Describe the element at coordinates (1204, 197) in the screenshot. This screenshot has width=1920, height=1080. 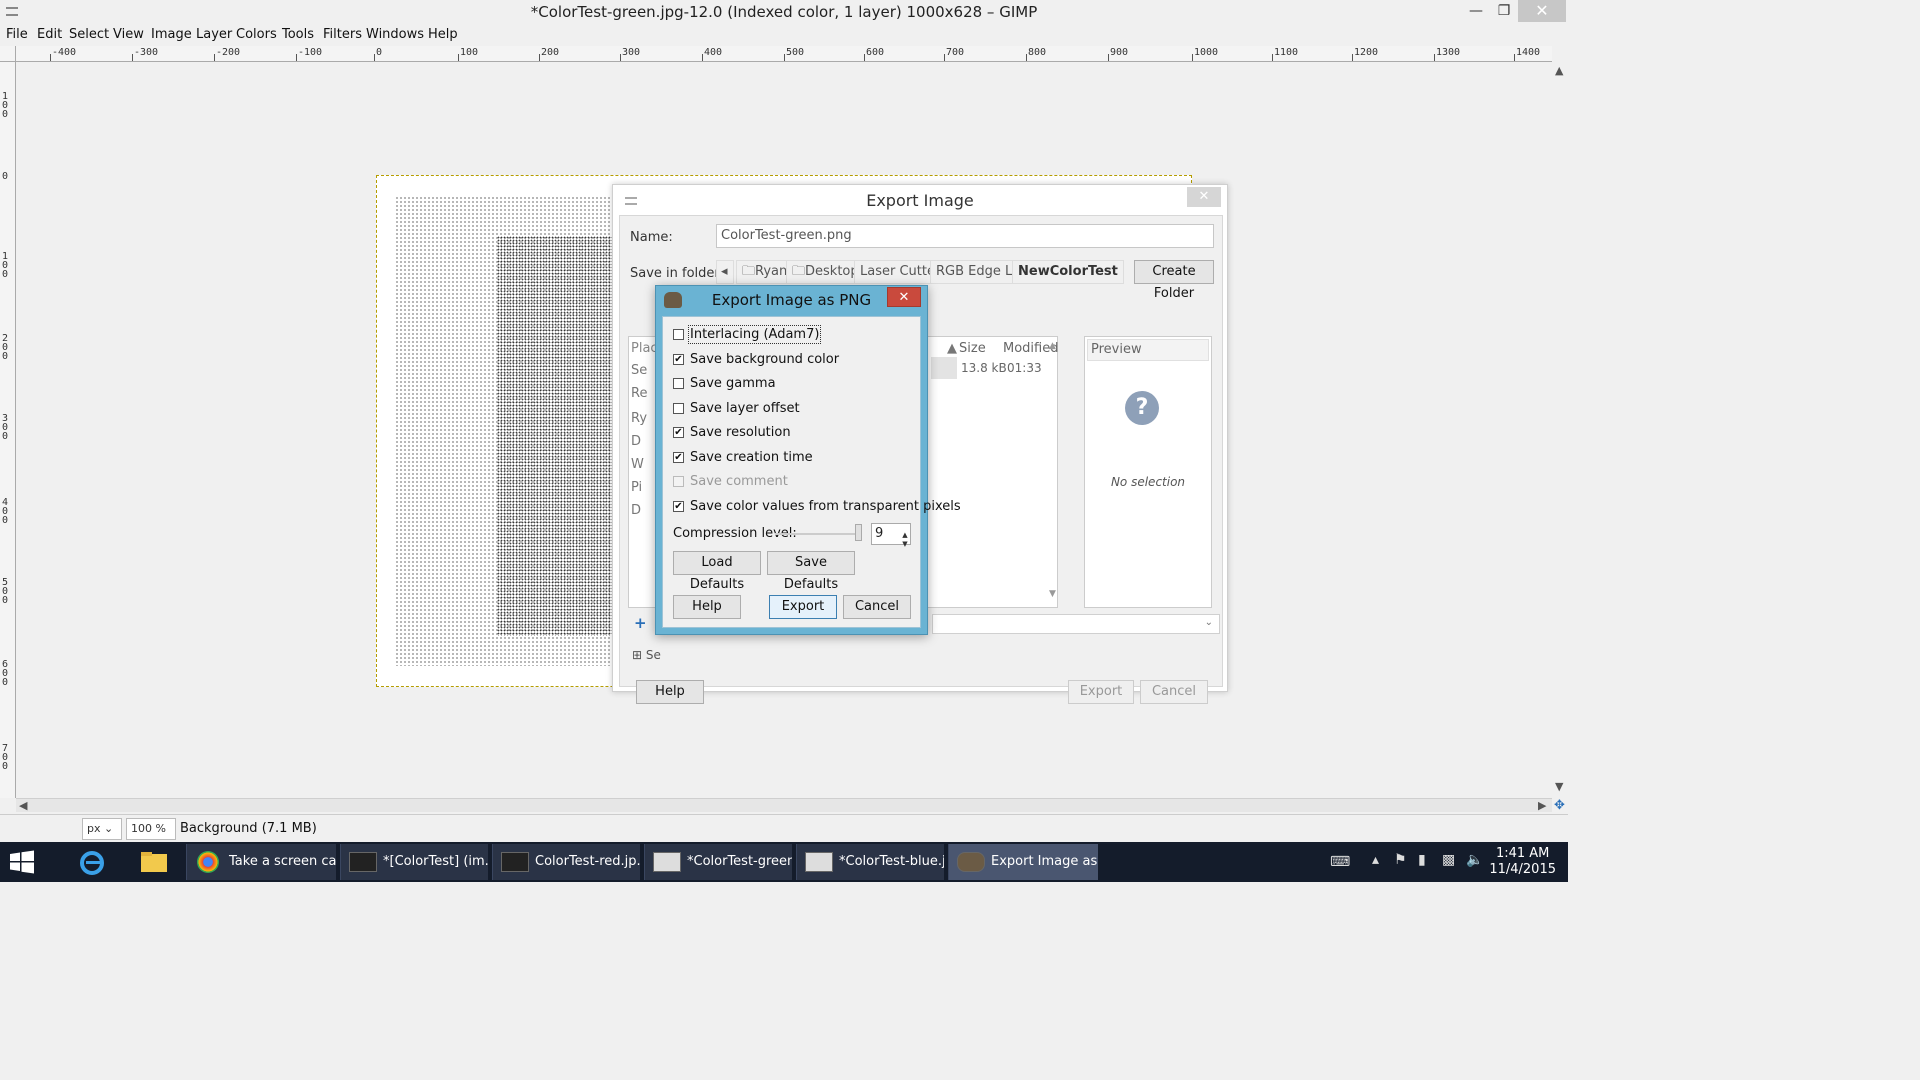
I see `export-dialog-close-button: ✕` at that location.